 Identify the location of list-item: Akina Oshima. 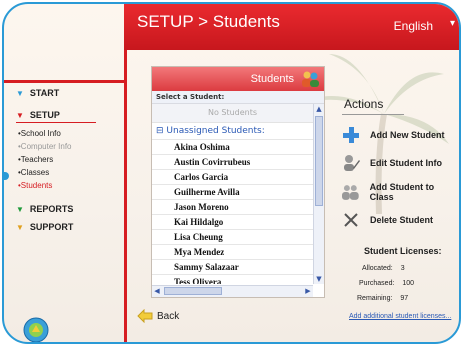
(232, 146).